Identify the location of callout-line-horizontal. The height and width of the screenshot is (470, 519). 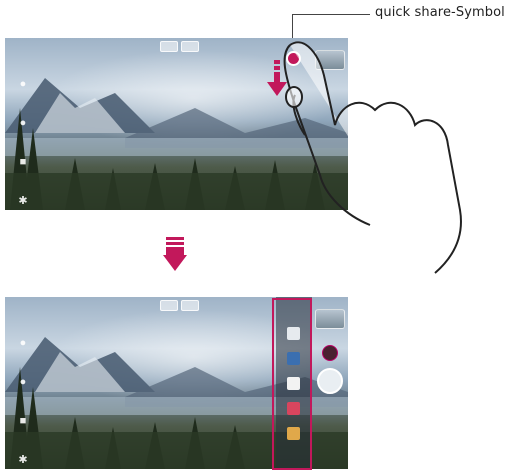
(331, 14).